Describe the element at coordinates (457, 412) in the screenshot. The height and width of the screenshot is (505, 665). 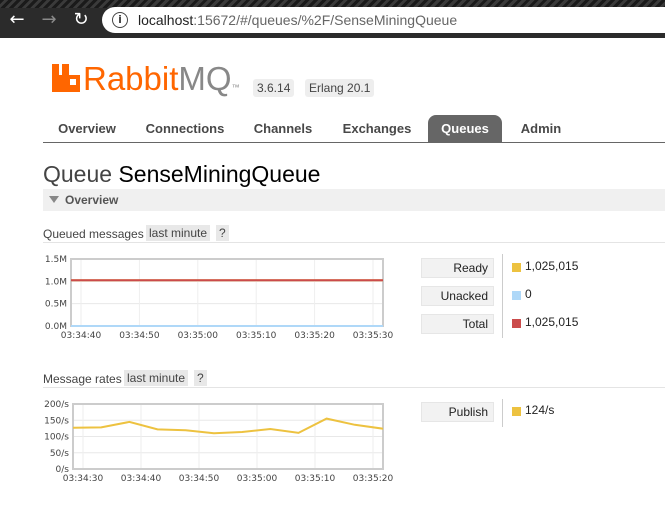
I see `stat-label: Publish` at that location.